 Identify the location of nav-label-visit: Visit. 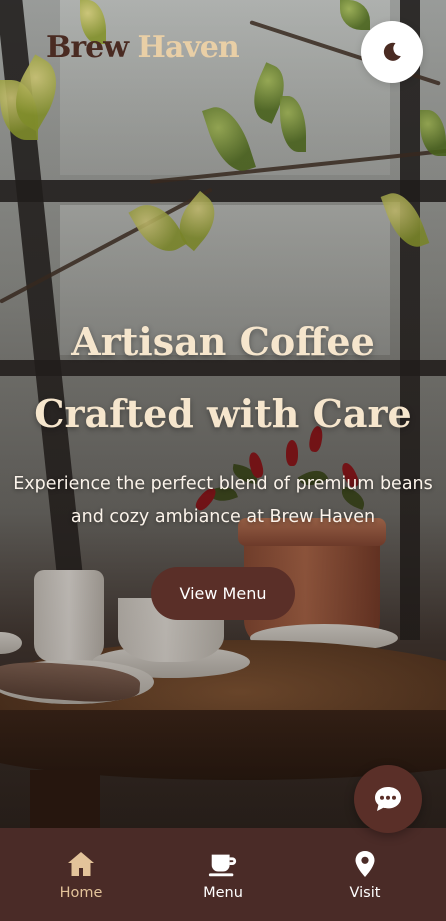
(365, 892).